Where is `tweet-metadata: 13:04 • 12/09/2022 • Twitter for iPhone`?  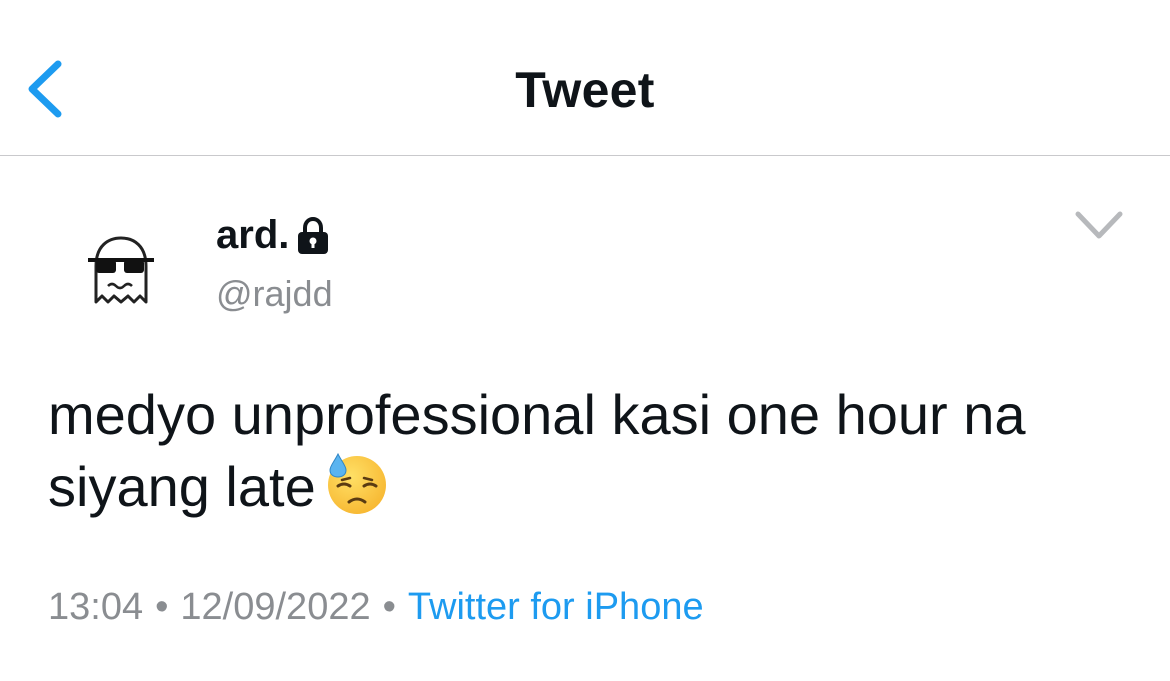 tweet-metadata: 13:04 • 12/09/2022 • Twitter for iPhone is located at coordinates (376, 607).